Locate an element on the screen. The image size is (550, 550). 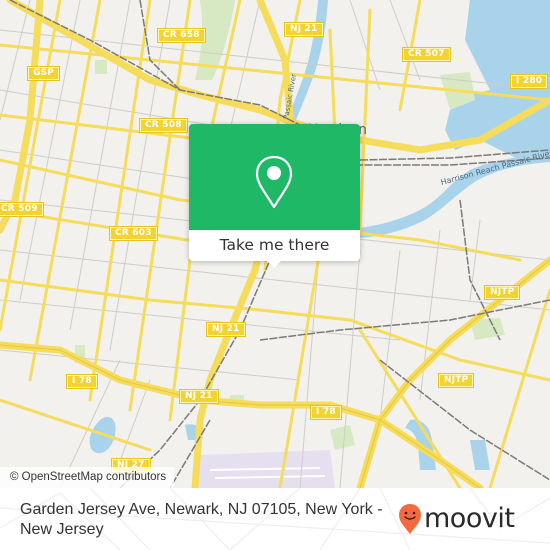
route-shield-cr507: CR 507 is located at coordinates (426, 54).